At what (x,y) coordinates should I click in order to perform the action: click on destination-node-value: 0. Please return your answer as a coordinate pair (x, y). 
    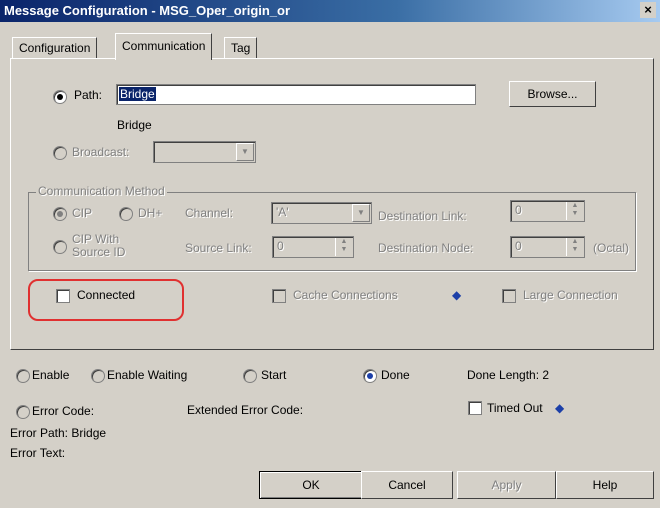
    Looking at the image, I should click on (518, 246).